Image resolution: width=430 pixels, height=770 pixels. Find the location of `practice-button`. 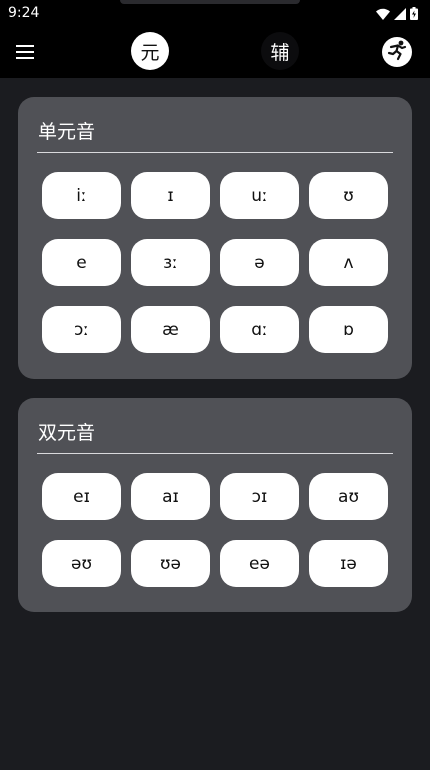

practice-button is located at coordinates (397, 52).